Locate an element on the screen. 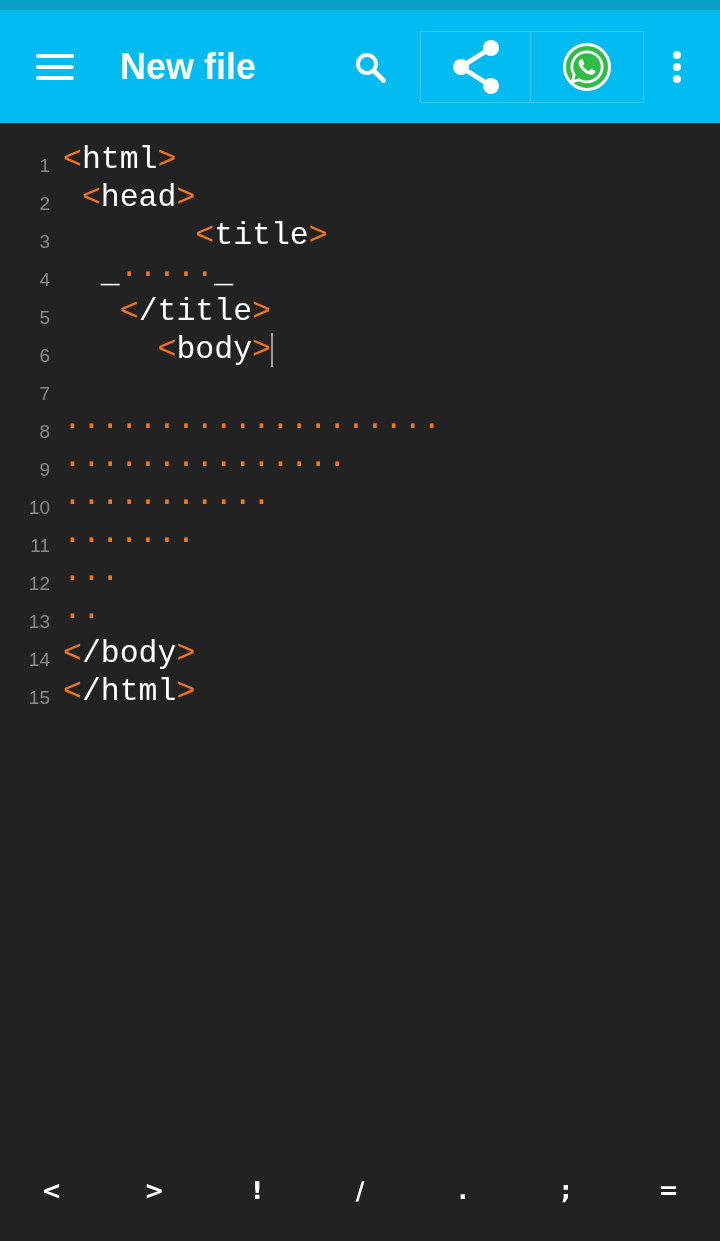 The image size is (720, 1241). line-number: 6 is located at coordinates (44, 355).